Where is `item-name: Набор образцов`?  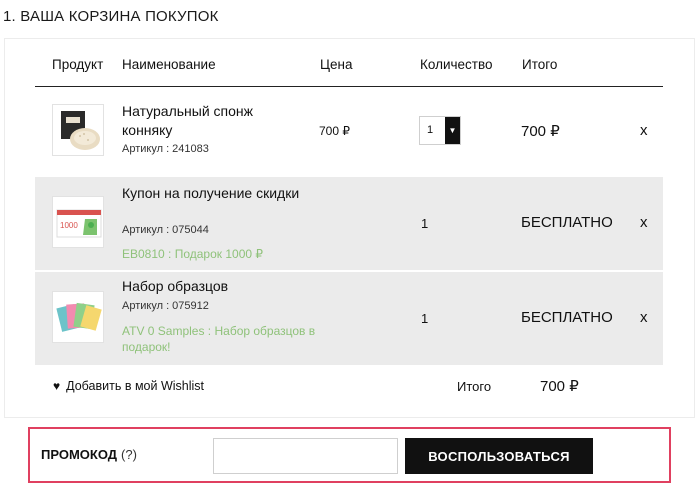
item-name: Набор образцов is located at coordinates (212, 286).